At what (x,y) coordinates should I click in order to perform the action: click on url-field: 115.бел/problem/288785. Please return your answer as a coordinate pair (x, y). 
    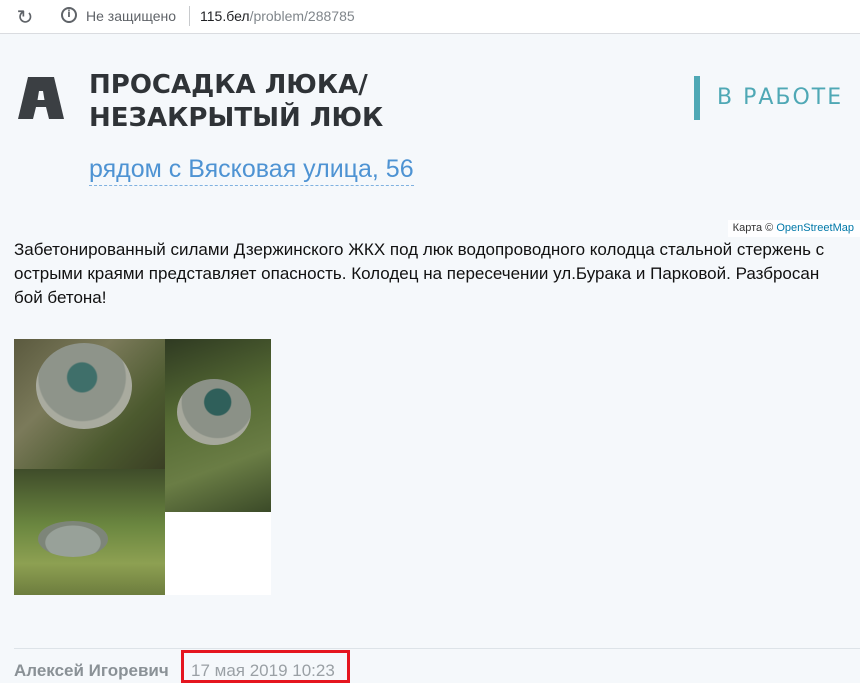
    Looking at the image, I should click on (277, 16).